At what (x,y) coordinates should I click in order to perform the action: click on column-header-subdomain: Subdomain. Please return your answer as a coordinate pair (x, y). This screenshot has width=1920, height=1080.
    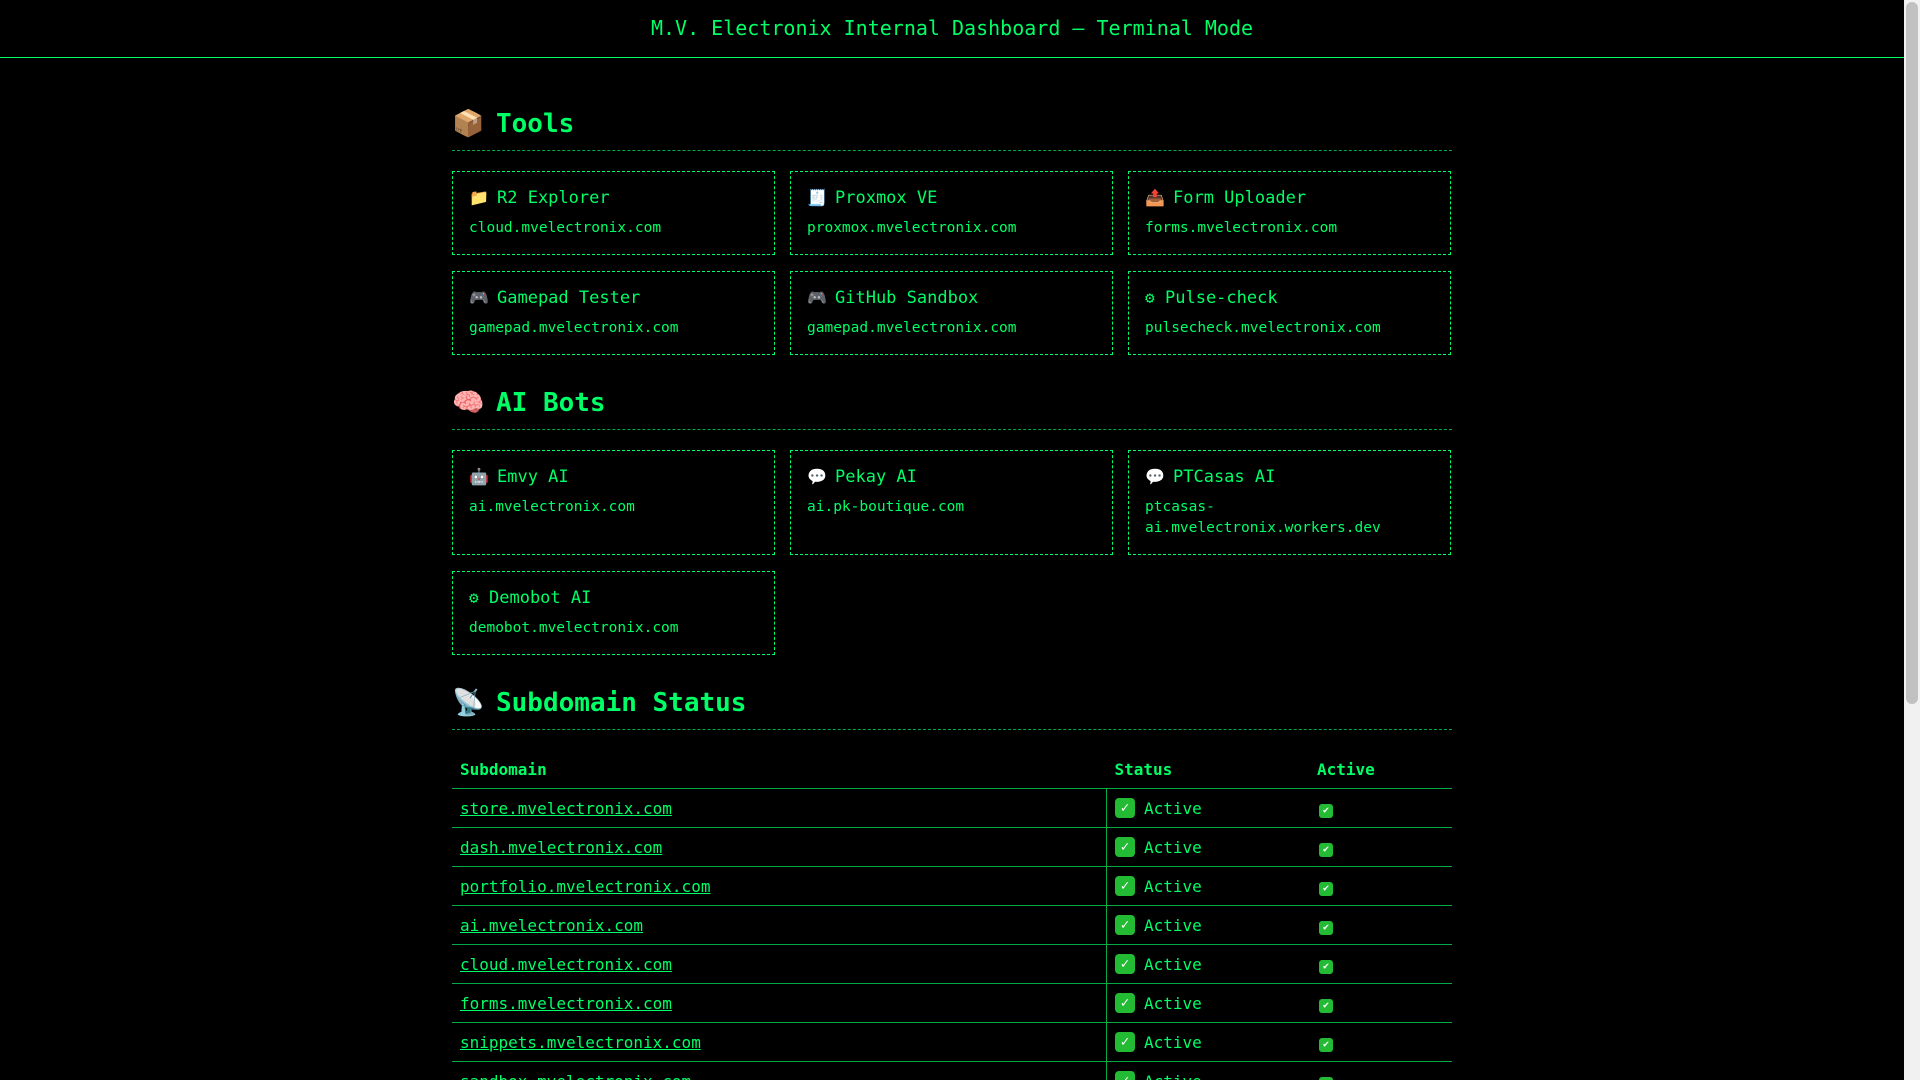
    Looking at the image, I should click on (779, 769).